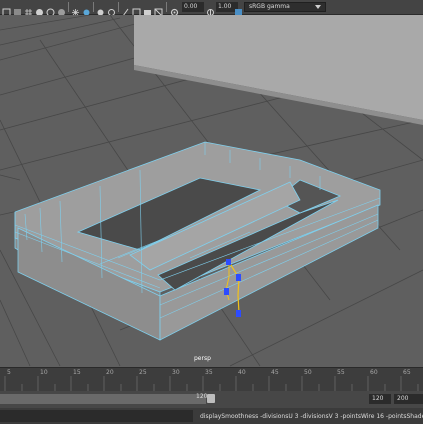 This screenshot has height=424, width=423. I want to click on tick-label: 45, so click(275, 372).